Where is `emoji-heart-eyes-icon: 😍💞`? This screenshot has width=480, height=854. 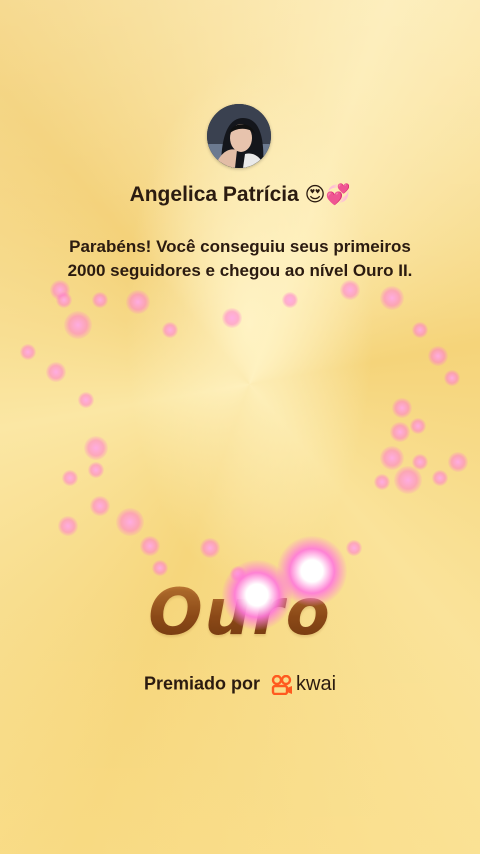
emoji-heart-eyes-icon: 😍💞 is located at coordinates (327, 194).